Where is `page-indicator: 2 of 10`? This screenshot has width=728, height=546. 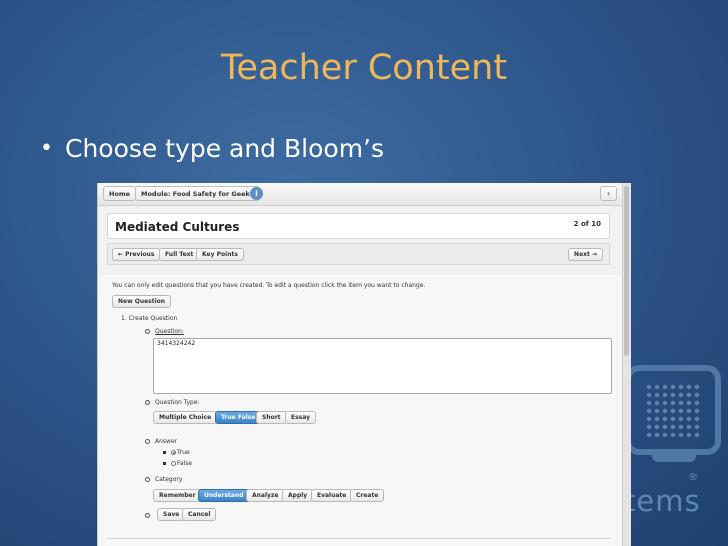 page-indicator: 2 of 10 is located at coordinates (587, 224).